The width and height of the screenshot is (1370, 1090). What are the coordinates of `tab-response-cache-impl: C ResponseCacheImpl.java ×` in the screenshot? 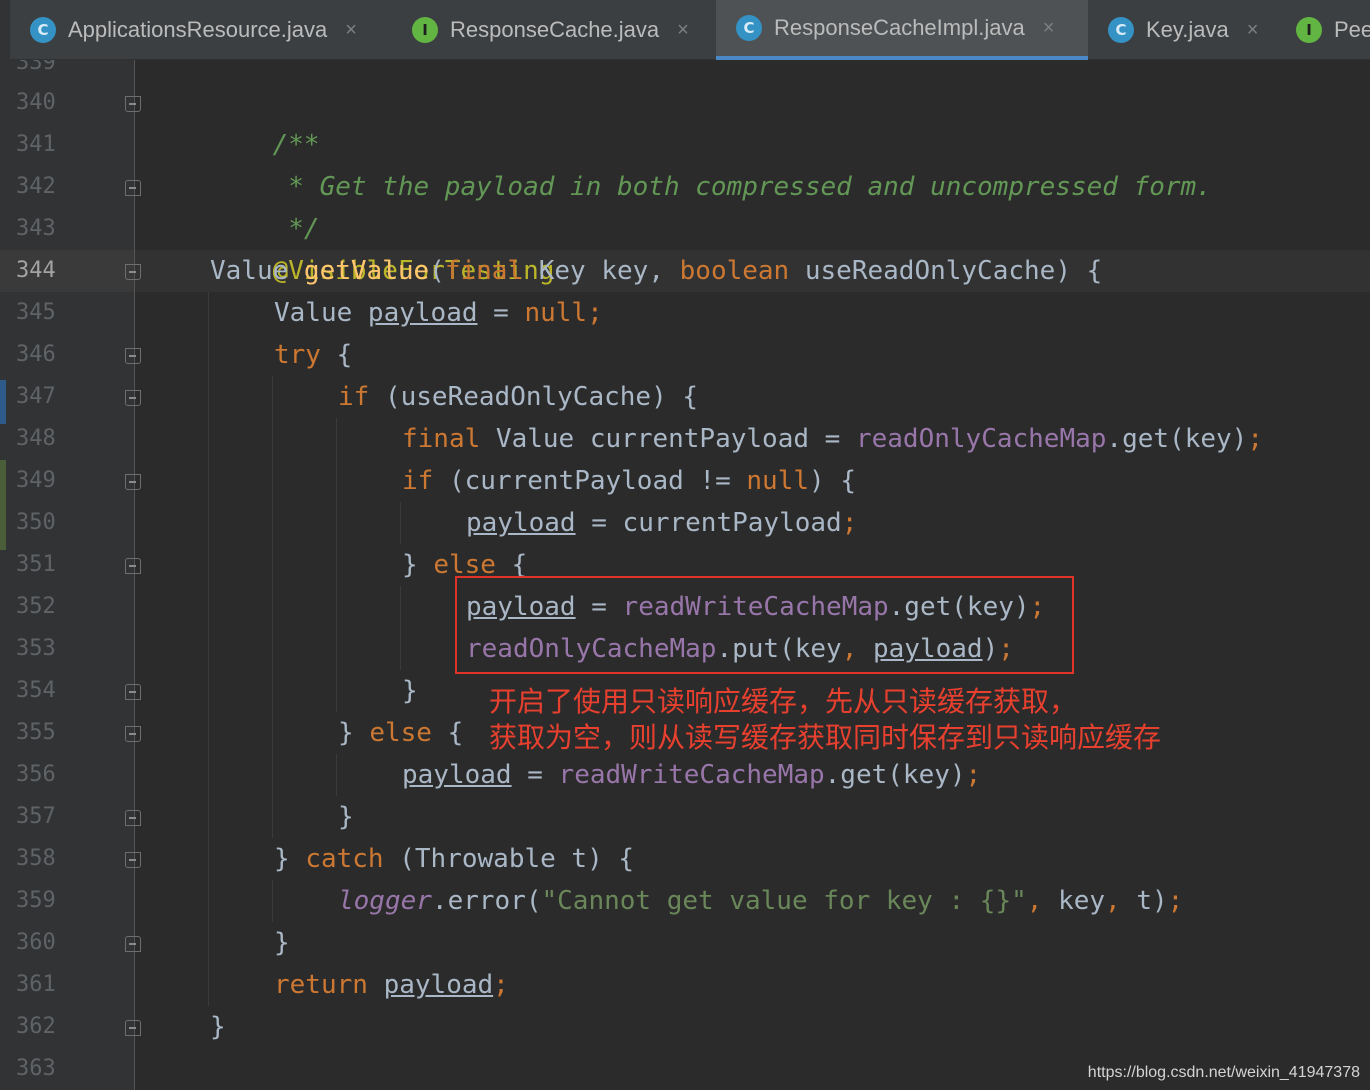 It's located at (902, 30).